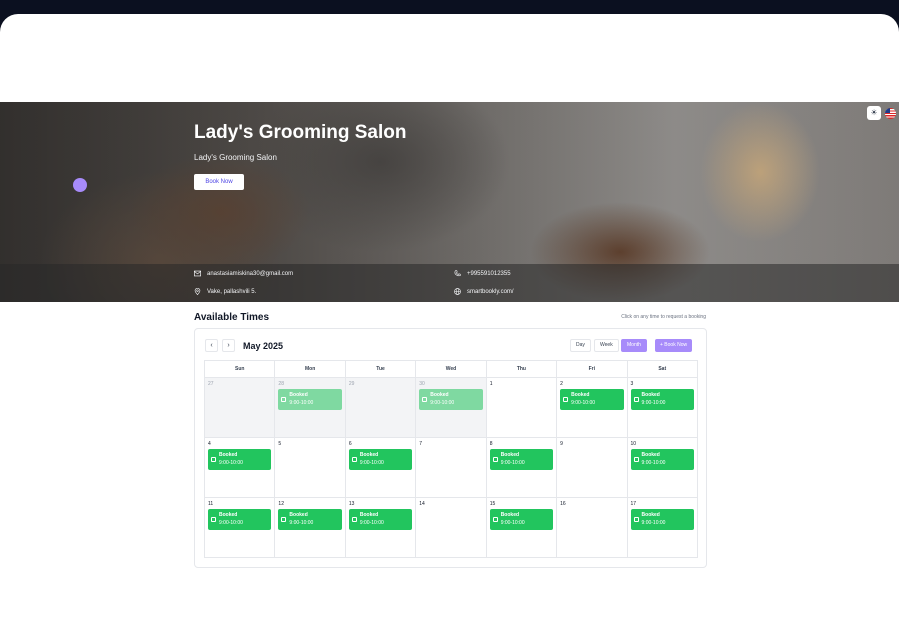 The height and width of the screenshot is (642, 899). Describe the element at coordinates (211, 504) in the screenshot. I see `day-number: 11` at that location.